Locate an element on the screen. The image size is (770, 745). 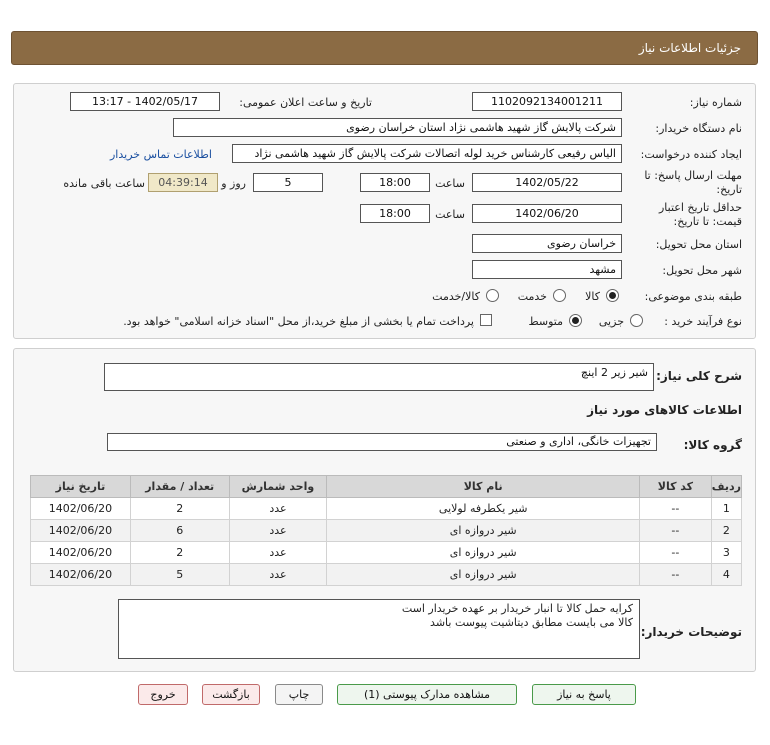
summary-label: شرح کلی نیاز: is located at coordinates (699, 376).